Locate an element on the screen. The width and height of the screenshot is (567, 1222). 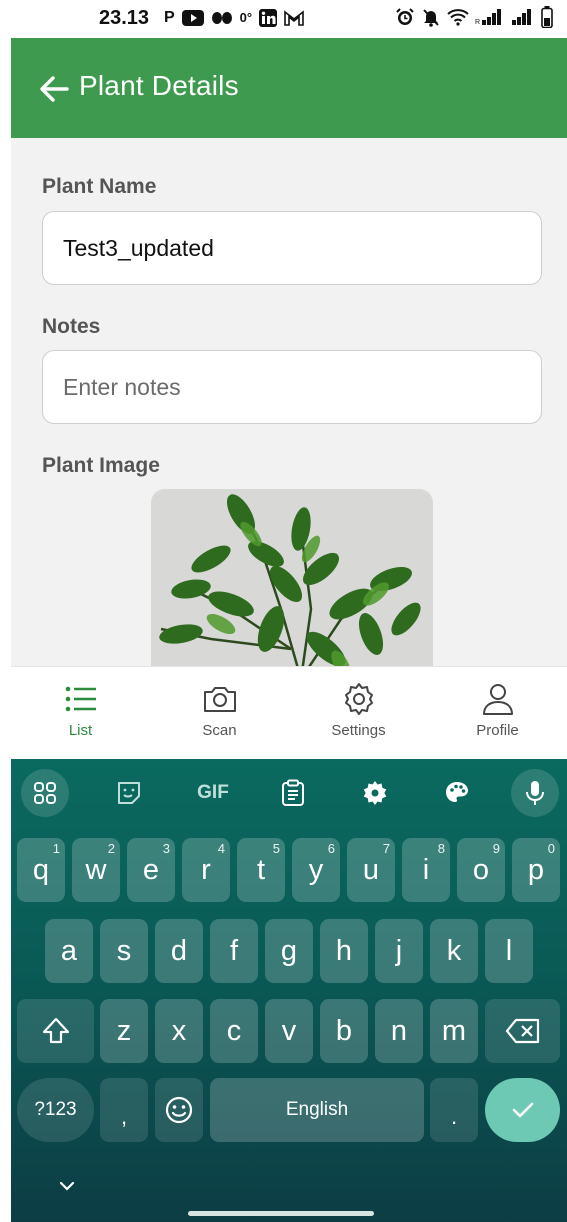
key-f: f is located at coordinates (234, 951).